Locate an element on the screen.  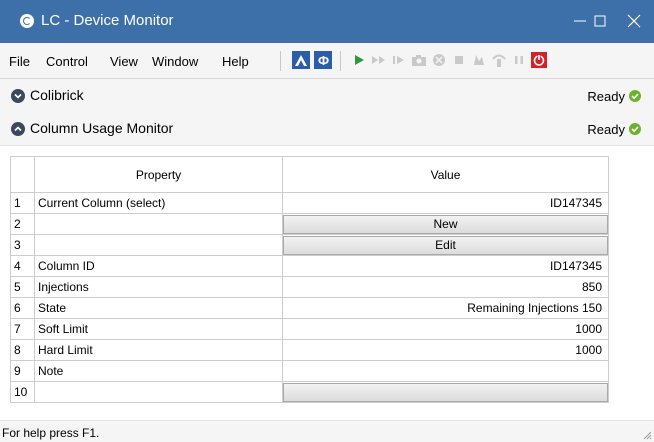
edit-button: Edit is located at coordinates (445, 245).